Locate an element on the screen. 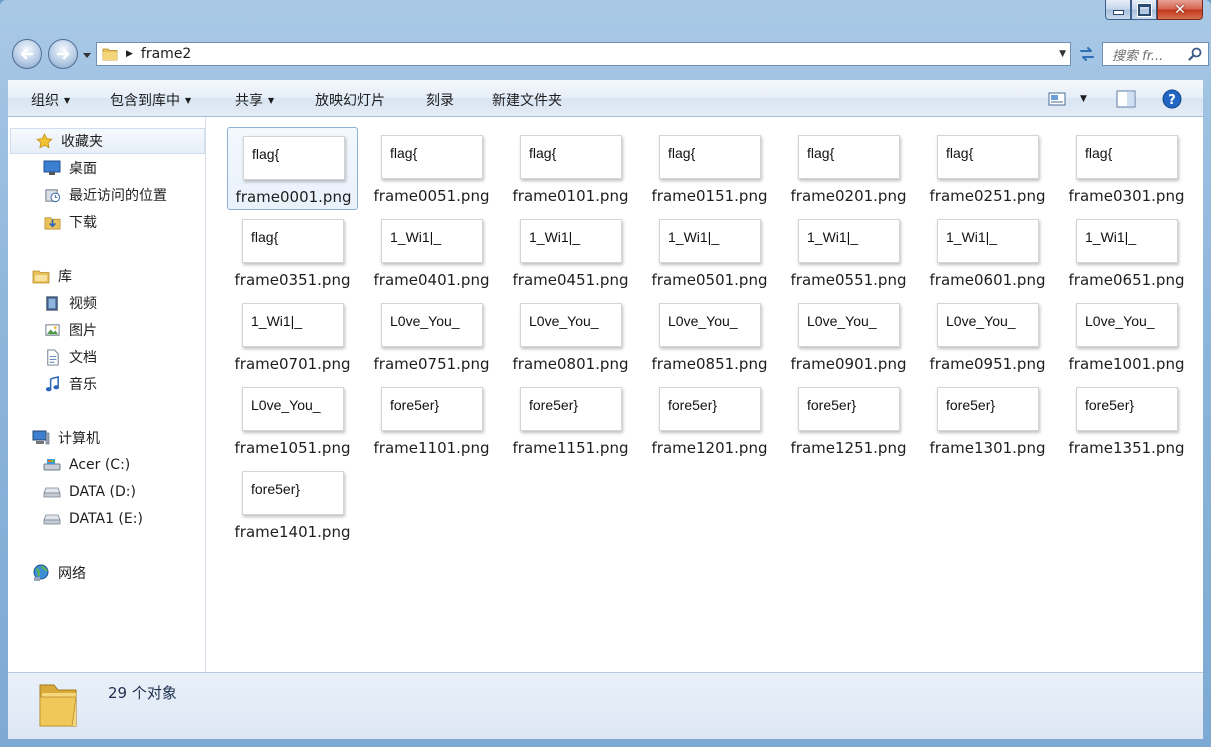 The image size is (1211, 747). forward-button is located at coordinates (63, 54).